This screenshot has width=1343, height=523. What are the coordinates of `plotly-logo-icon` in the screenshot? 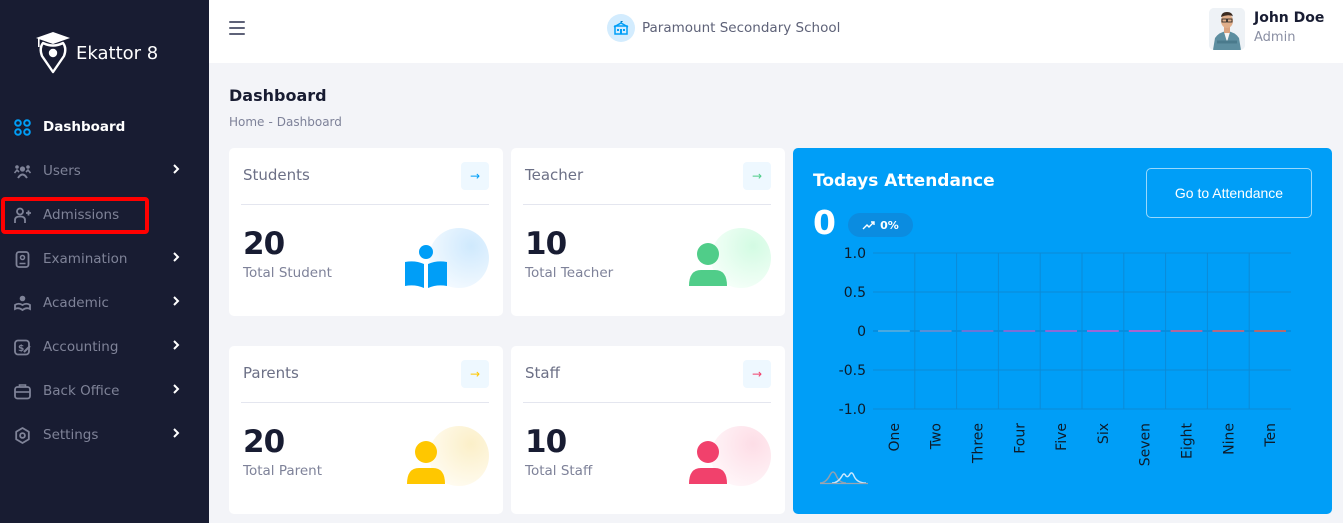 It's located at (844, 476).